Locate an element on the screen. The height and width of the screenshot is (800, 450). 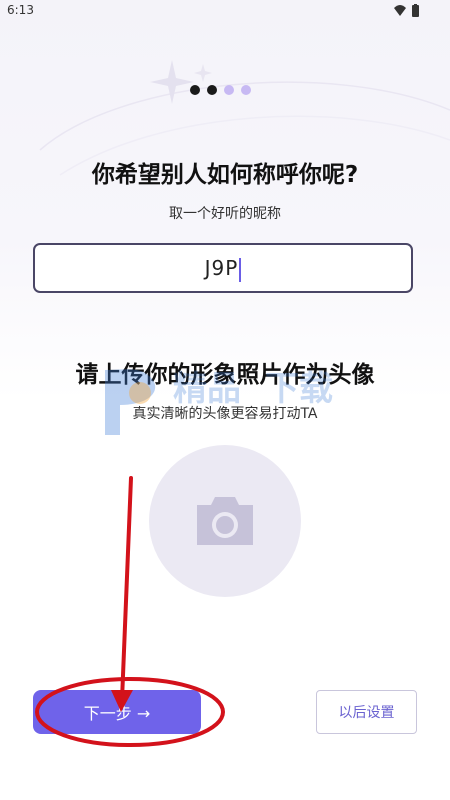
camera-icon is located at coordinates (225, 521).